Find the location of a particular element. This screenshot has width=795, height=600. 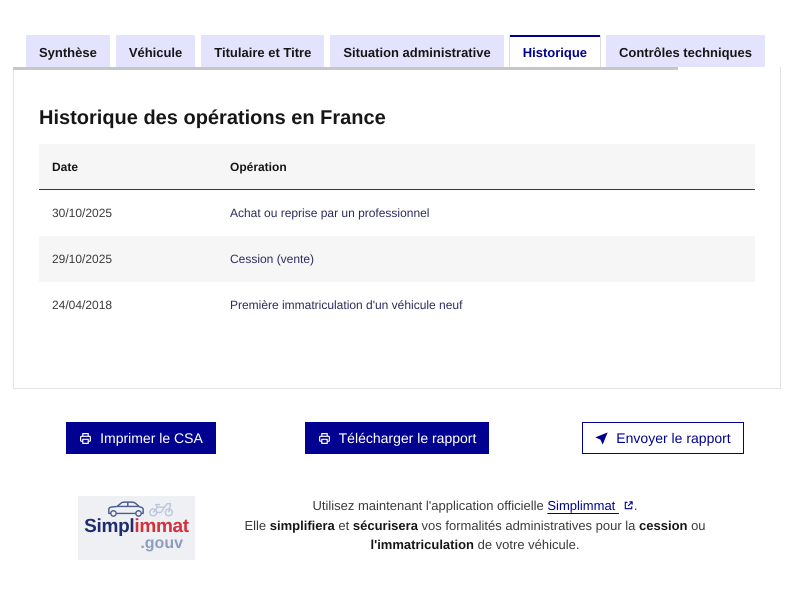

logo-wordmark: Simplimmat is located at coordinates (136, 526).